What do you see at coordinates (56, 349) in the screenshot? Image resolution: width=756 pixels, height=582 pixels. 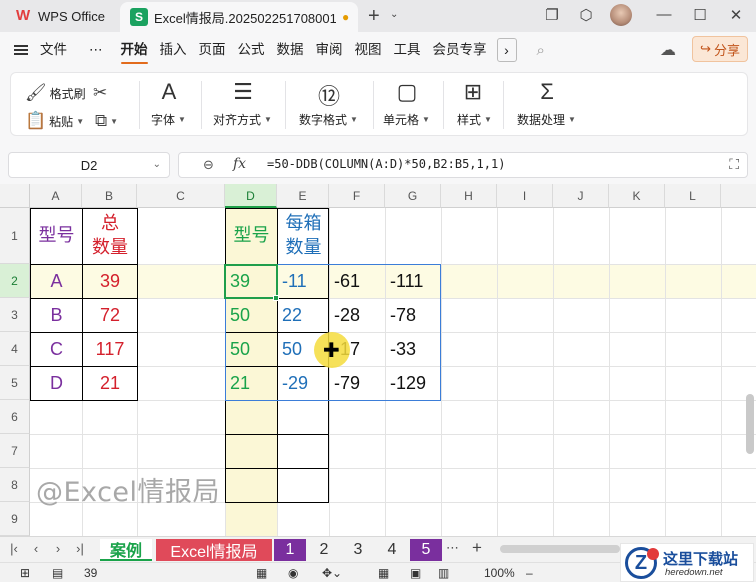 I see `cell-a4: C` at bounding box center [56, 349].